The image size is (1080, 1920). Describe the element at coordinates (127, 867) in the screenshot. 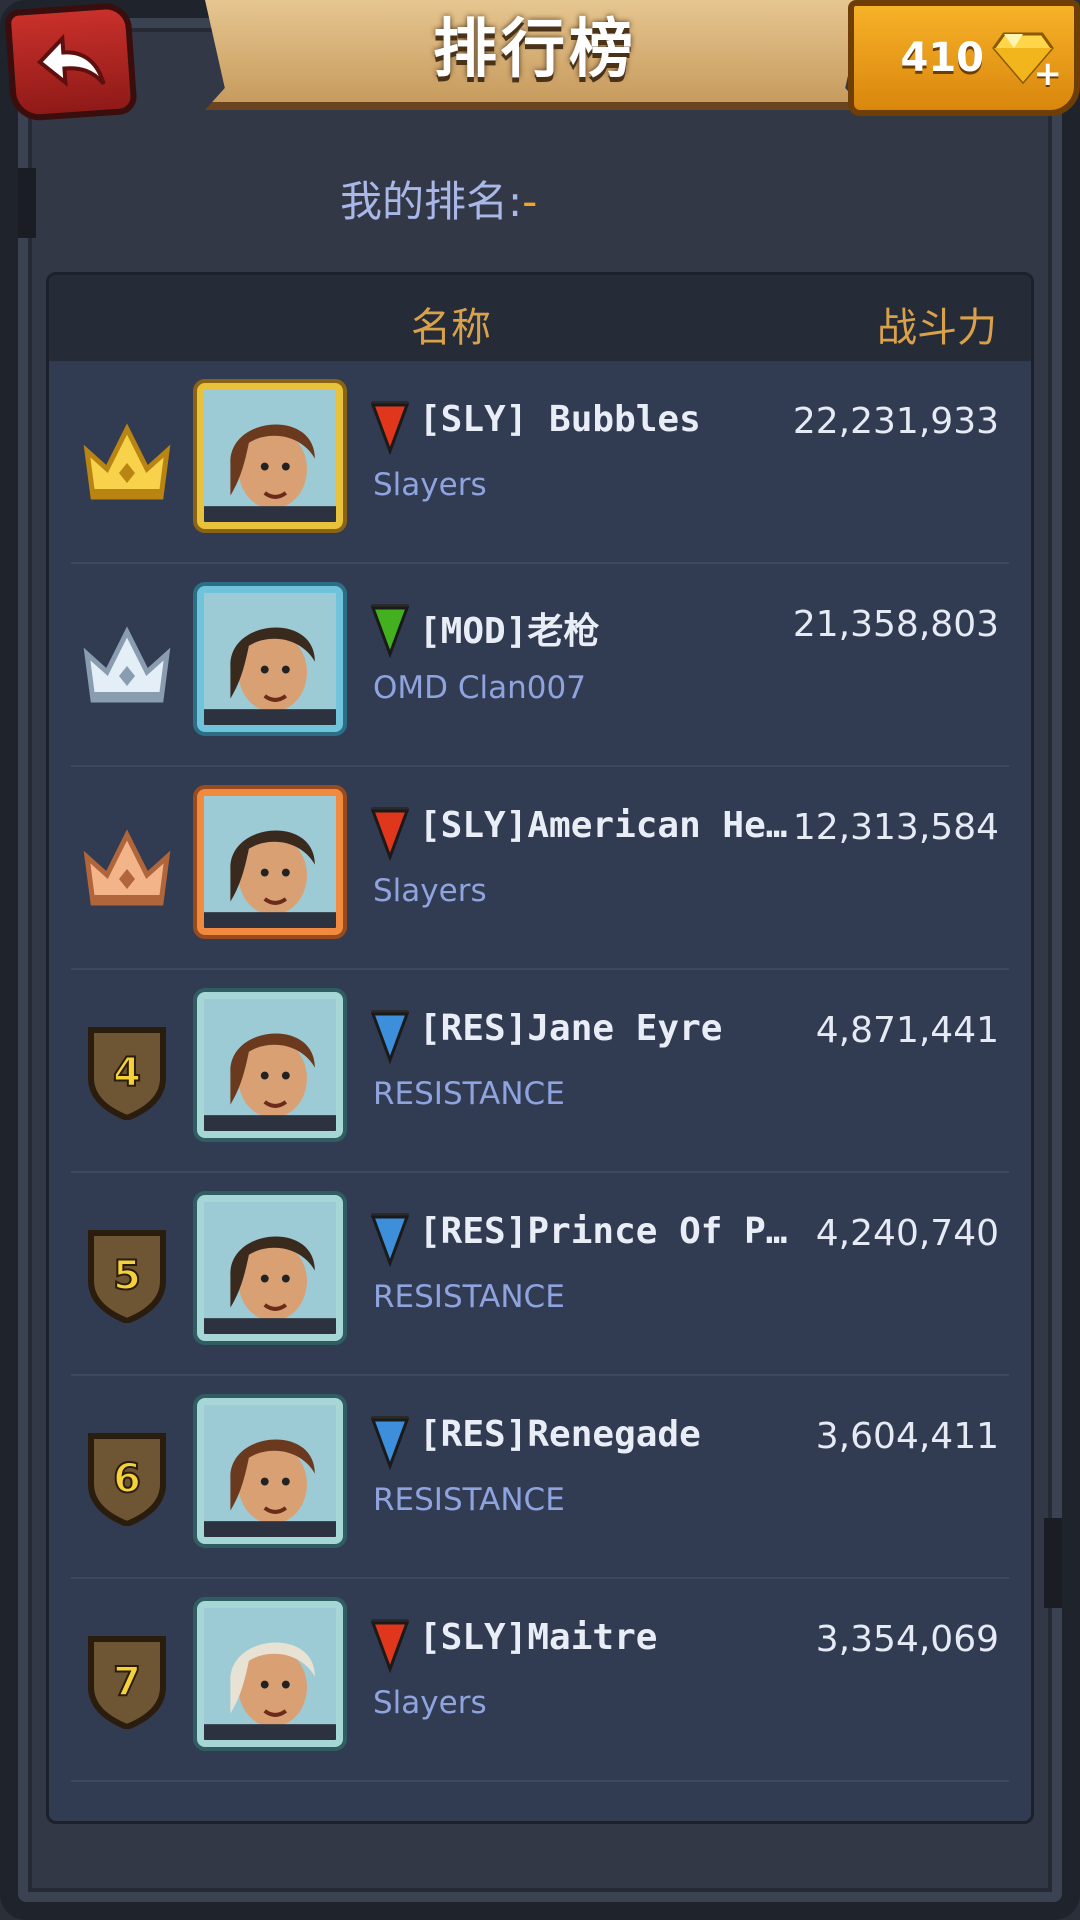

I see `bronze-crown-icon` at that location.